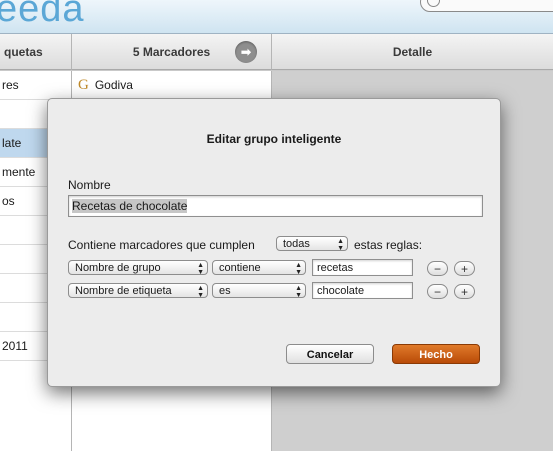  I want to click on name-field: Recetas de chocolate, so click(275, 206).